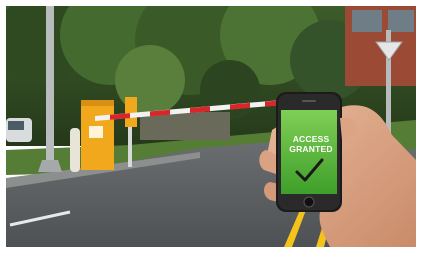 This screenshot has width=422, height=253. What do you see at coordinates (309, 202) in the screenshot?
I see `home-button` at bounding box center [309, 202].